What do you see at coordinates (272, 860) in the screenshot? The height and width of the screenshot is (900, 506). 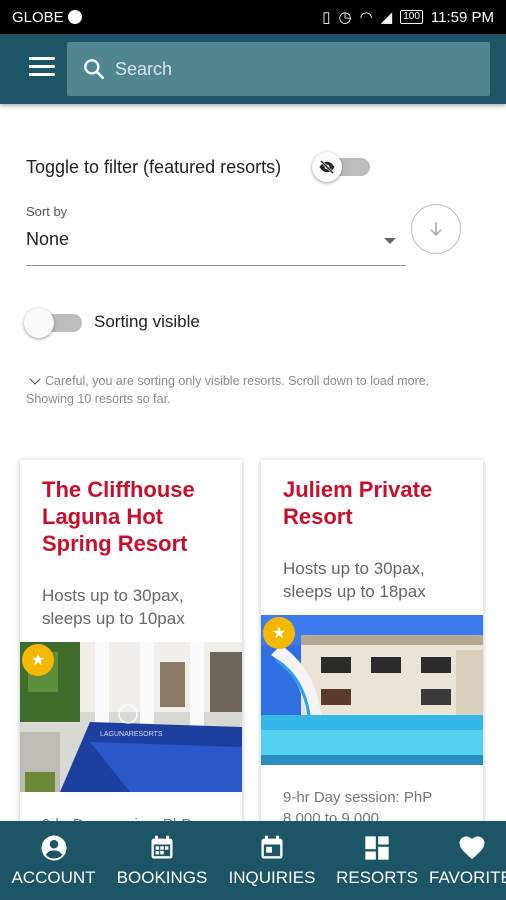 I see `nav-inquiries: INQUIRIES` at bounding box center [272, 860].